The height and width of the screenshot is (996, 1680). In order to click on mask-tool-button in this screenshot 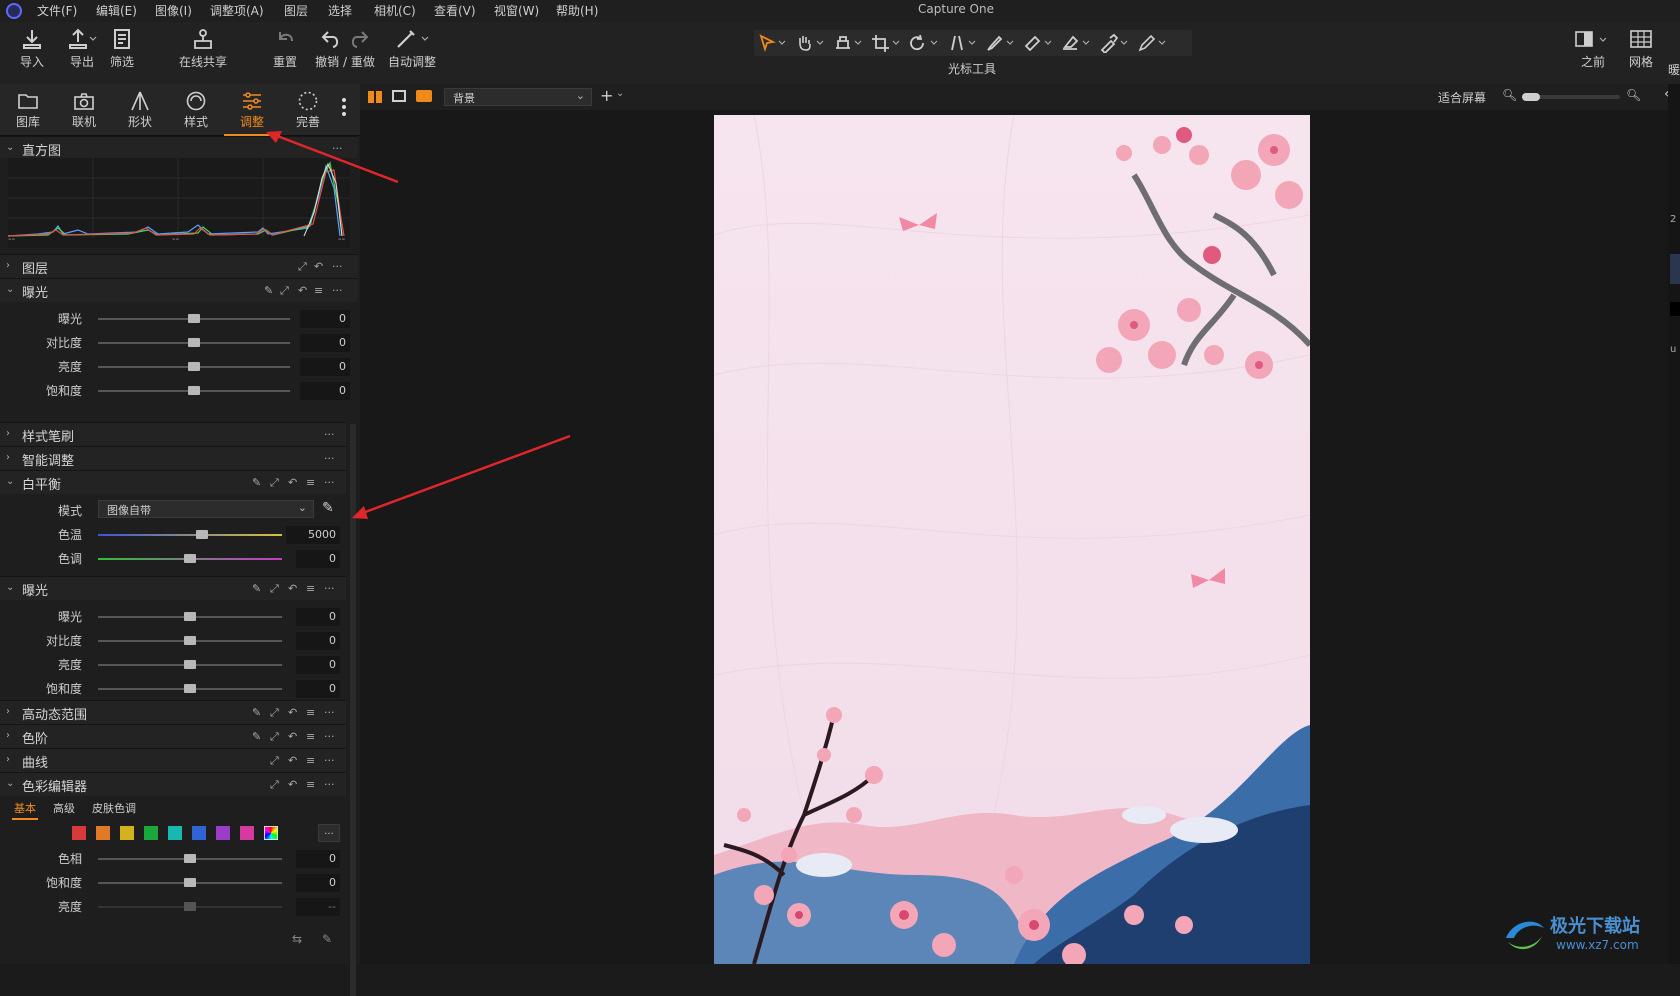, I will do `click(1002, 43)`.